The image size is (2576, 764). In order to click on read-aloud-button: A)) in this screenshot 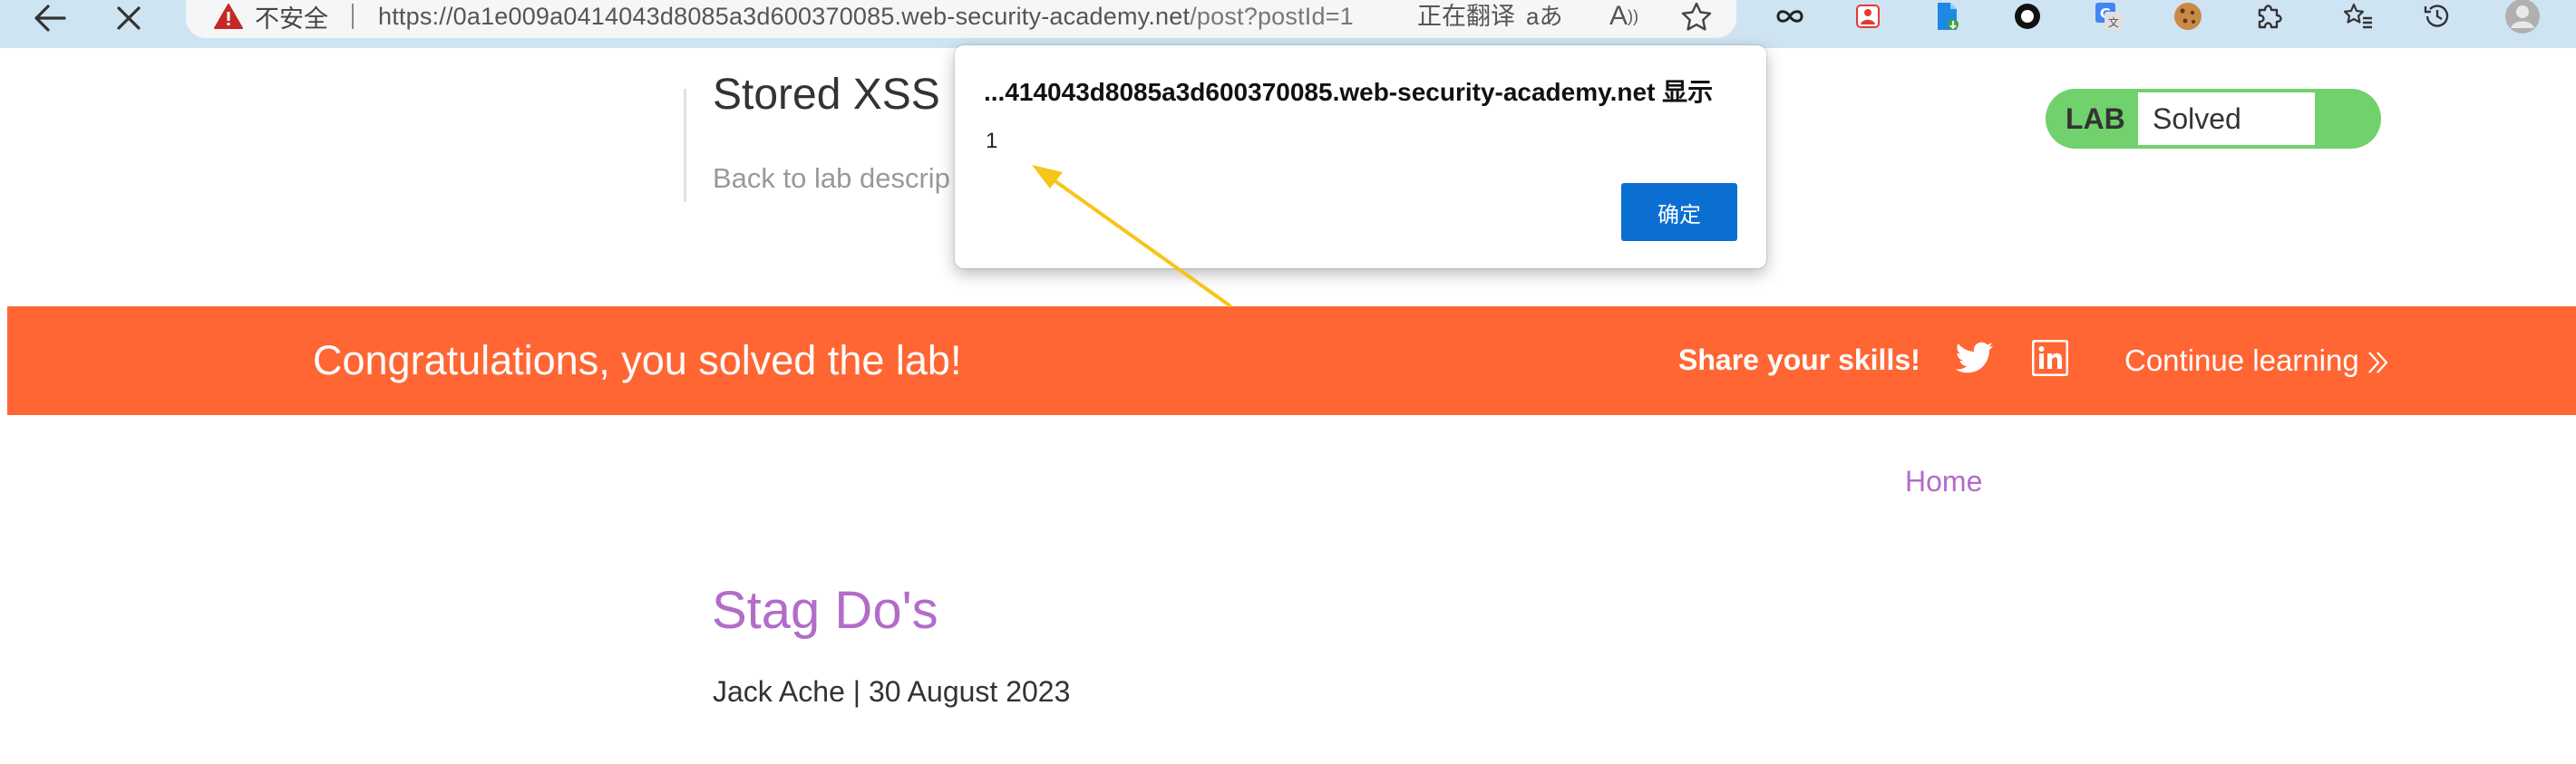, I will do `click(1623, 16)`.